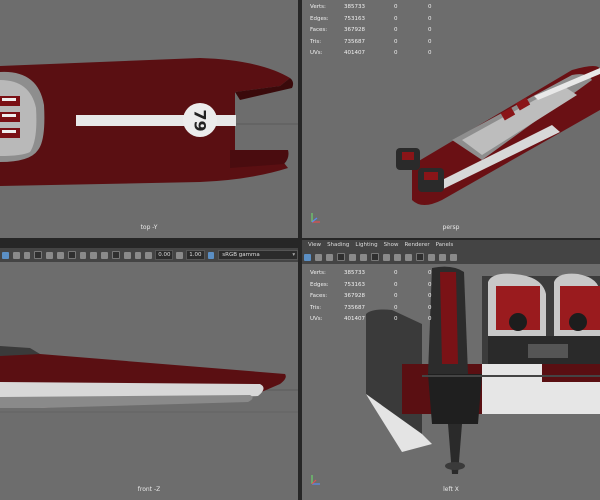 Image resolution: width=600 pixels, height=500 pixels. I want to click on menu-view: View, so click(314, 245).